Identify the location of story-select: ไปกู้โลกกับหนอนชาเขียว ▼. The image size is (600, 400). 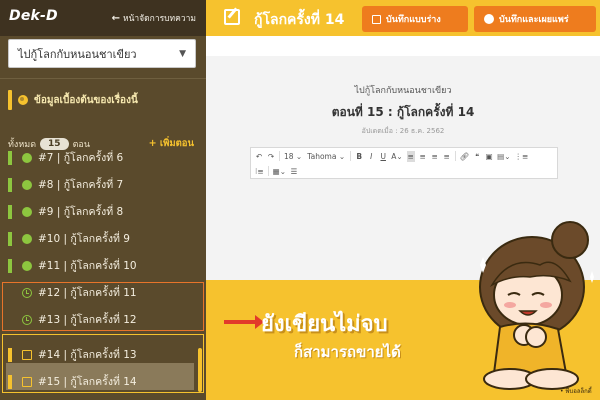
(102, 53).